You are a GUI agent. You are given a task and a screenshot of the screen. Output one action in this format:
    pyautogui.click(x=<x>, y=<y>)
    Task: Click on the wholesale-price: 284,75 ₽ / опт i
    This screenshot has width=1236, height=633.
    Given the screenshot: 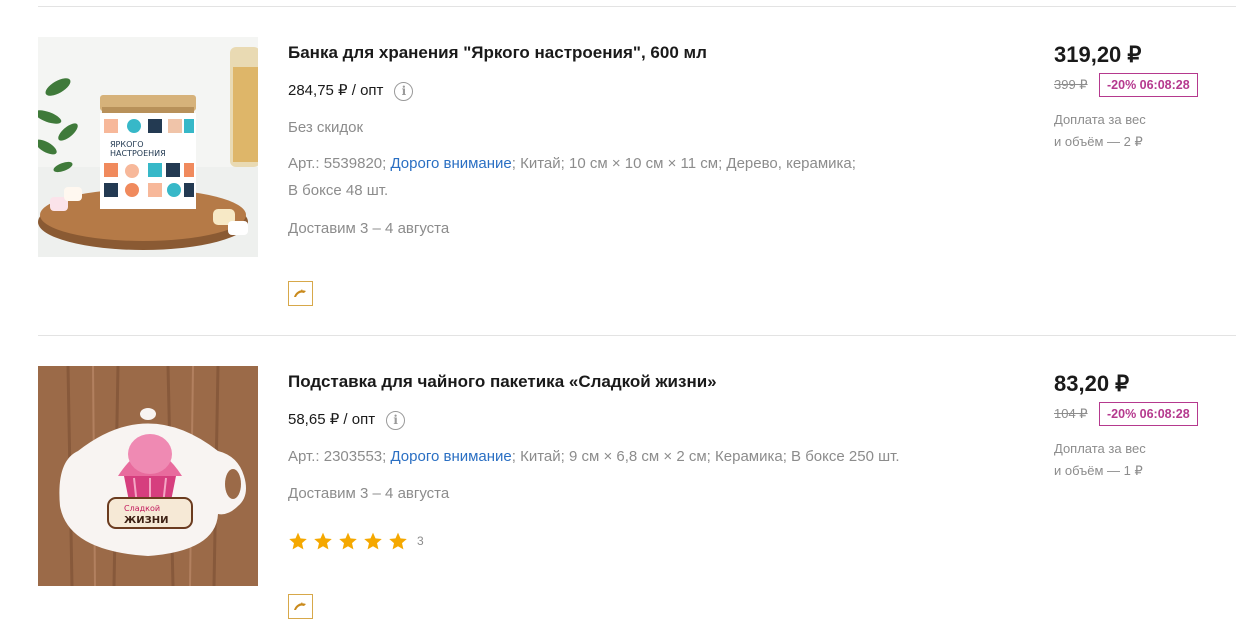 What is the action you would take?
    pyautogui.click(x=351, y=91)
    